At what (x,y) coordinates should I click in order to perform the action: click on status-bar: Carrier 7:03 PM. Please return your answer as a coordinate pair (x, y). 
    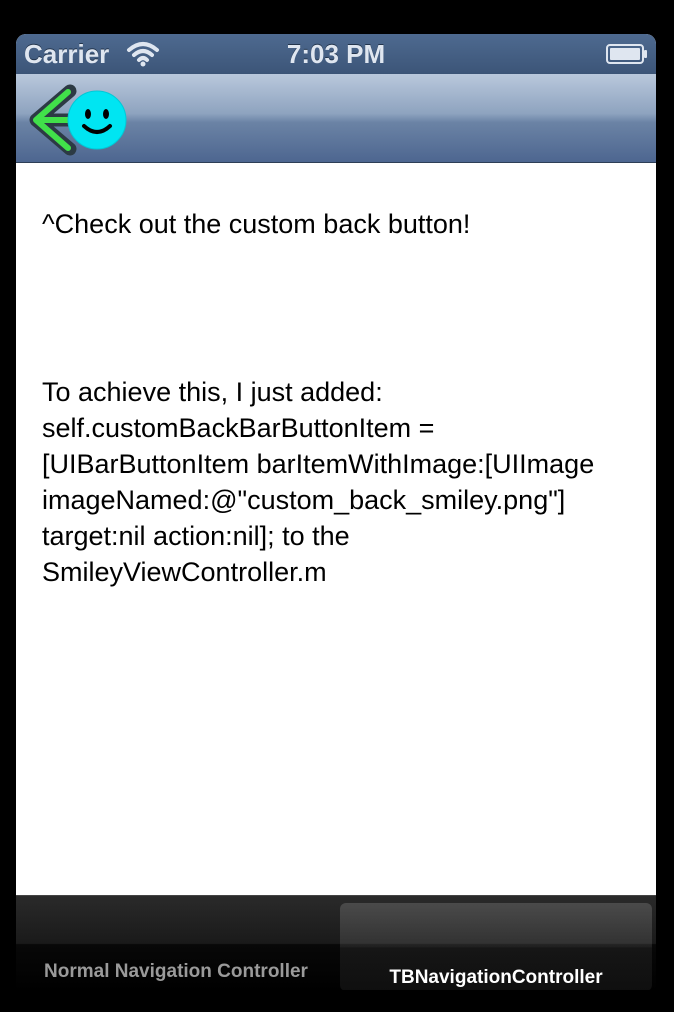
    Looking at the image, I should click on (336, 54).